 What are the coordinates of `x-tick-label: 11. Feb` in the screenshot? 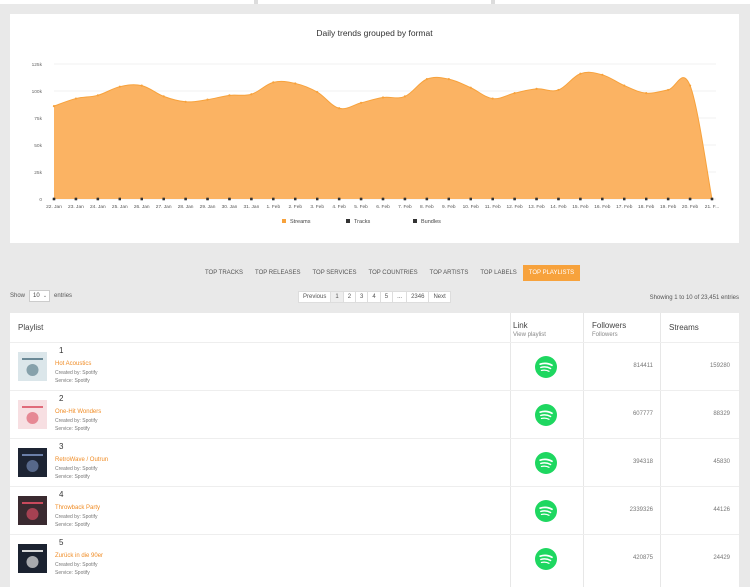 It's located at (493, 207).